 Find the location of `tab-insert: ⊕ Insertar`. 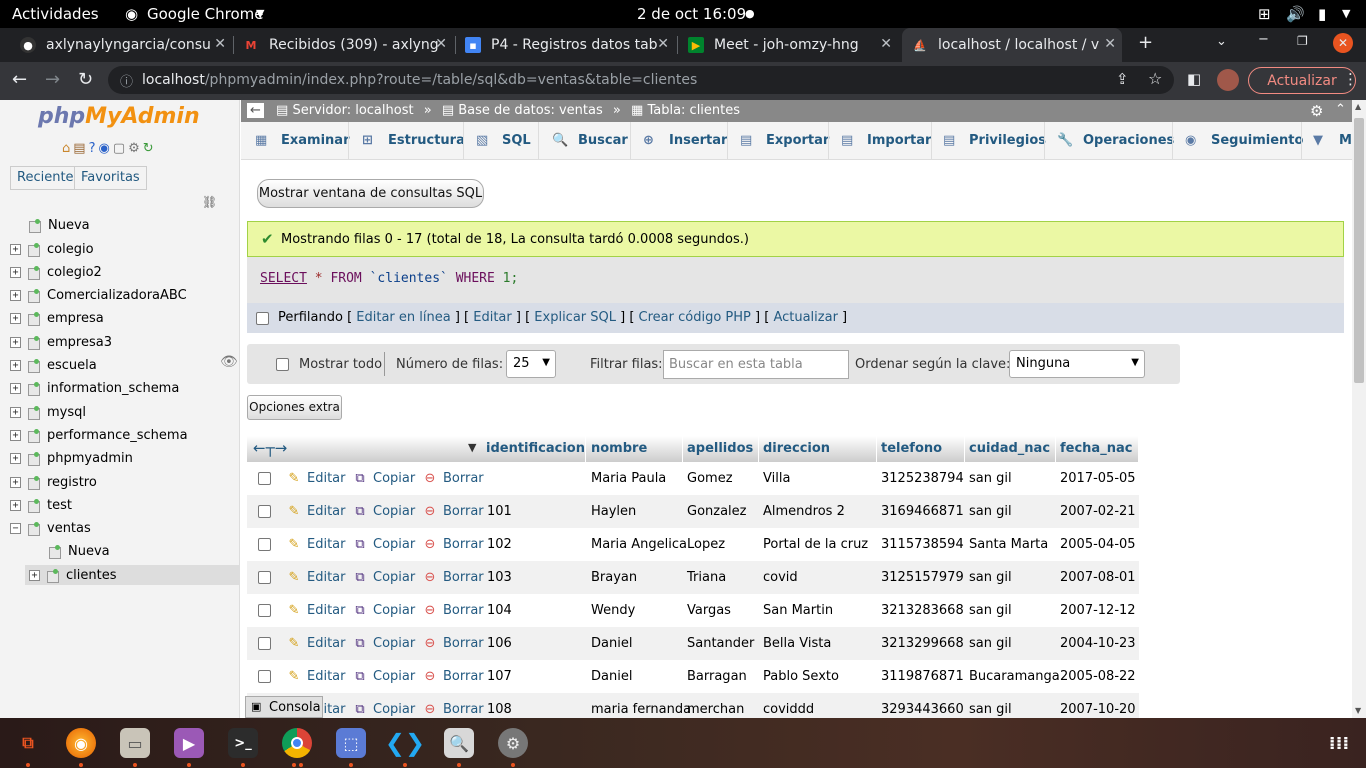

tab-insert: ⊕ Insertar is located at coordinates (685, 141).